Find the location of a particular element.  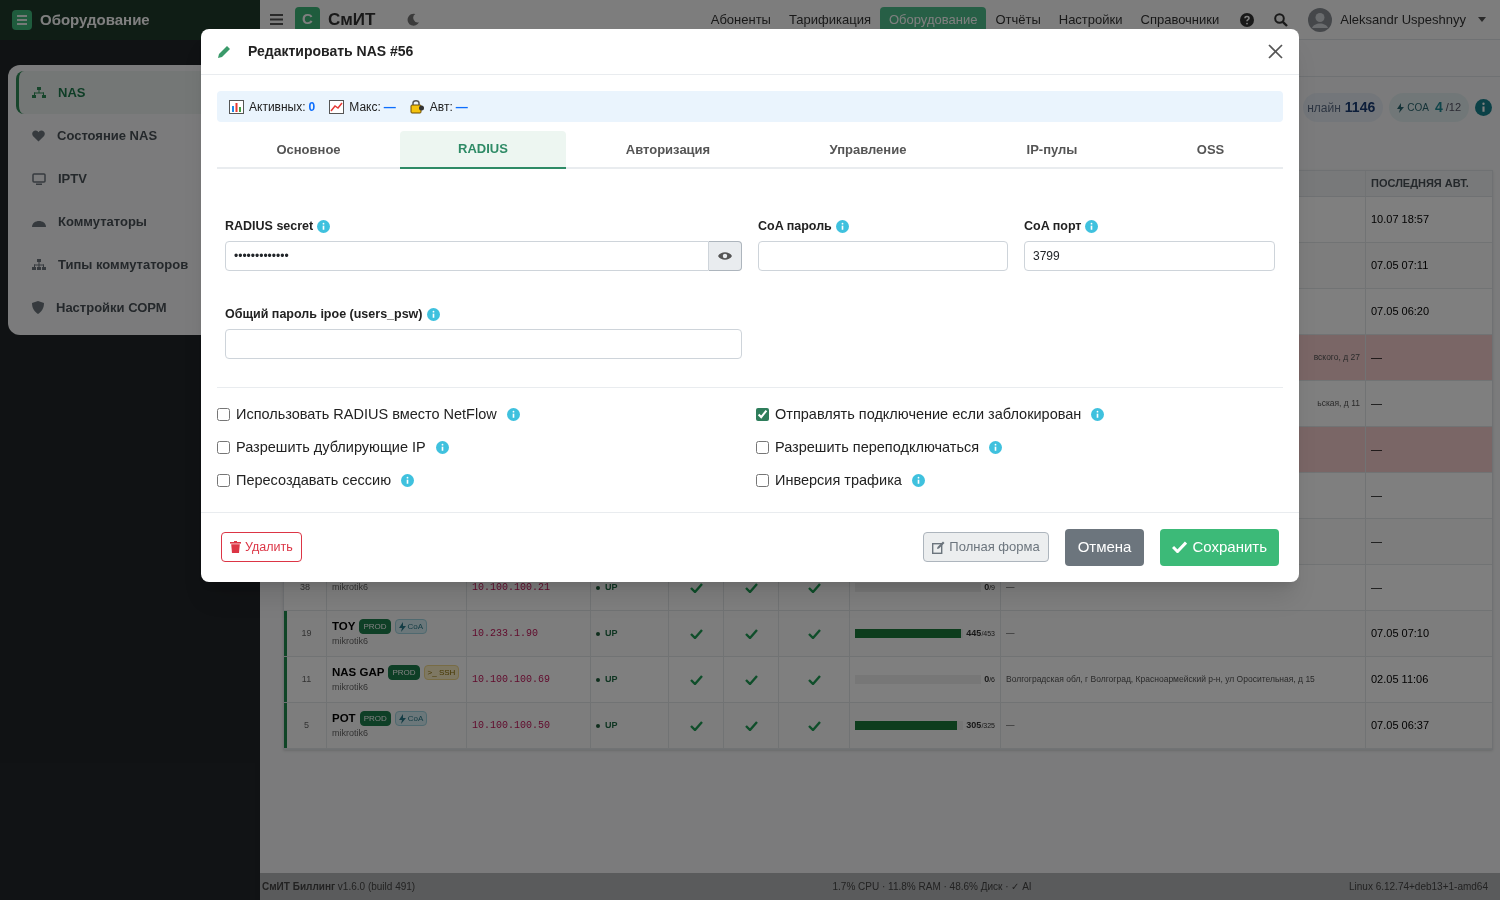

menu-icon is located at coordinates (276, 19).